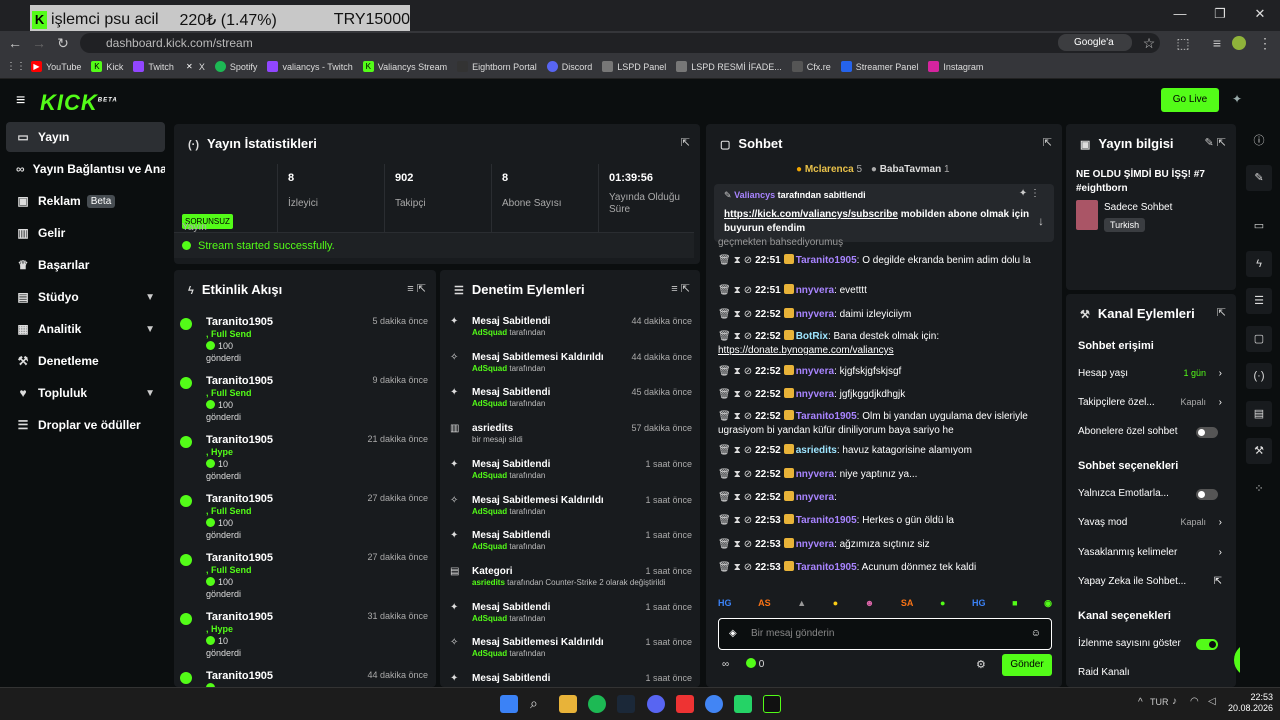 The width and height of the screenshot is (1280, 720). What do you see at coordinates (1259, 178) in the screenshot?
I see `edit-icon: ✎` at bounding box center [1259, 178].